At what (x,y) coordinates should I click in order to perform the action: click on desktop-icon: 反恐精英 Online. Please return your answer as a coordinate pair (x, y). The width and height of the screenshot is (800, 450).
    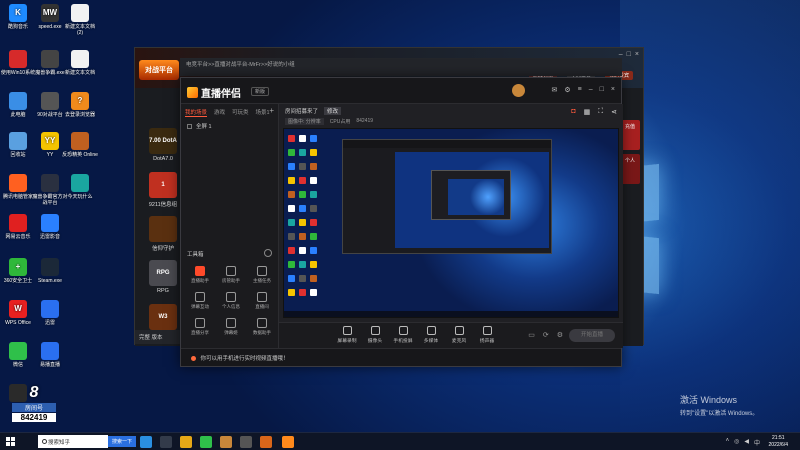
    Looking at the image, I should click on (80, 145).